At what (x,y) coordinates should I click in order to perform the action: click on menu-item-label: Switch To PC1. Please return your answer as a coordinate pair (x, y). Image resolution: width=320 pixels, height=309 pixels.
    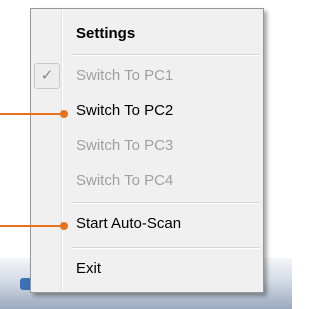
    Looking at the image, I should click on (125, 75).